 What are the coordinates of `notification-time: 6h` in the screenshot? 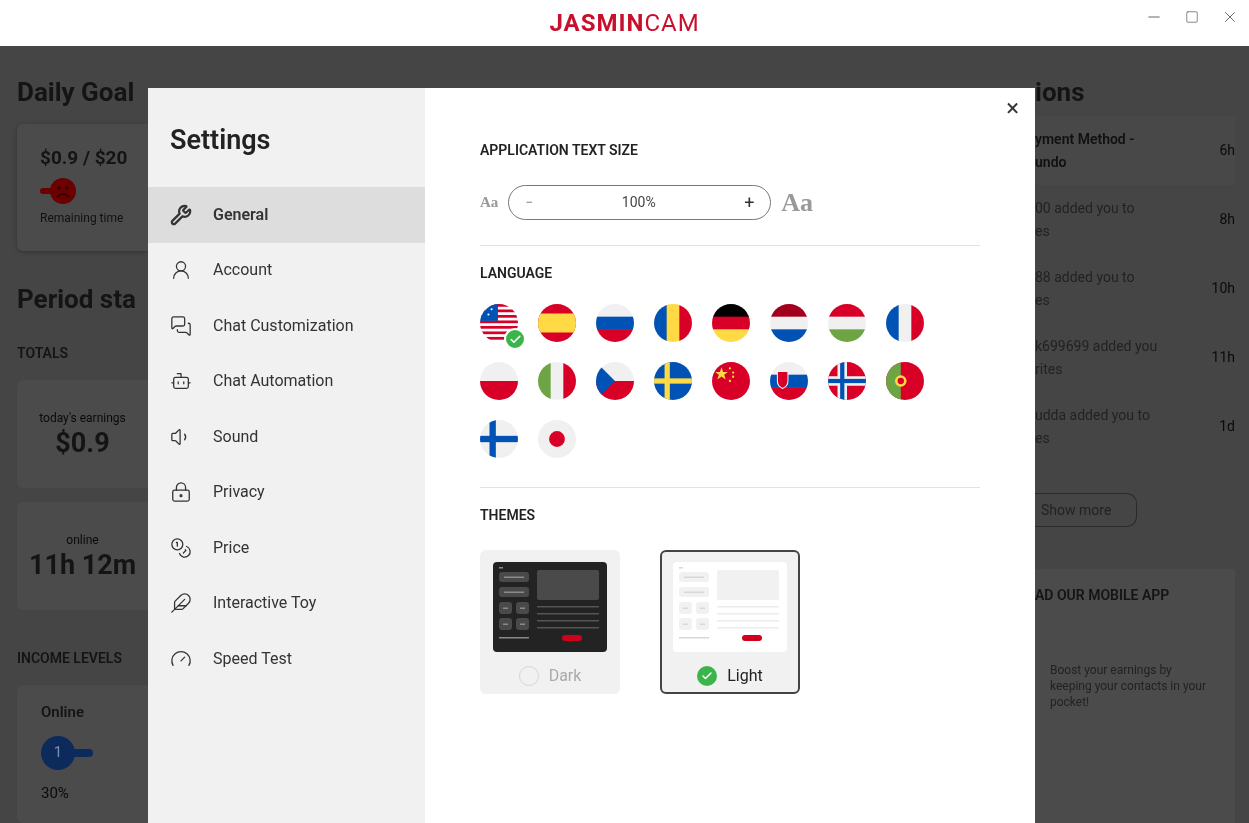 It's located at (1227, 150).